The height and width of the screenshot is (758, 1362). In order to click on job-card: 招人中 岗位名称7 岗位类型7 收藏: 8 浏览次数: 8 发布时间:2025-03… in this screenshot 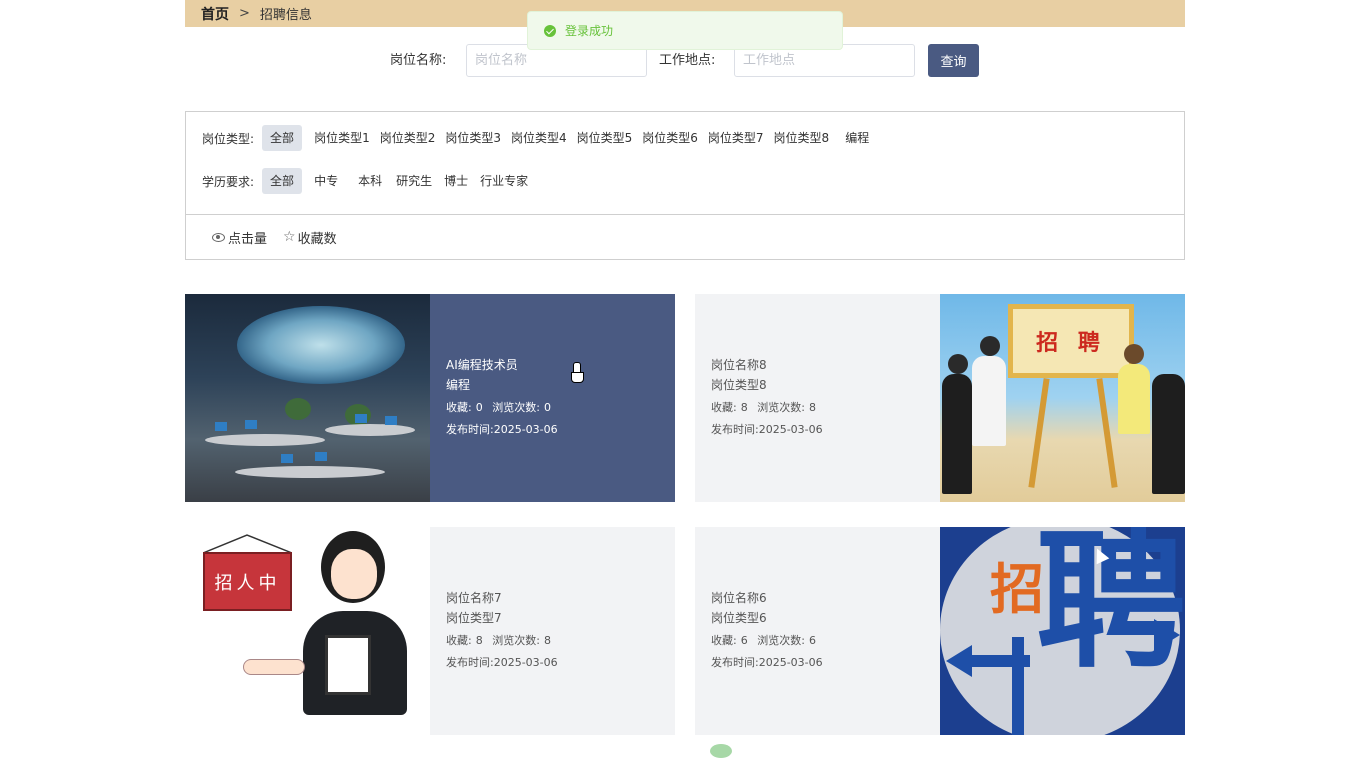, I will do `click(430, 631)`.